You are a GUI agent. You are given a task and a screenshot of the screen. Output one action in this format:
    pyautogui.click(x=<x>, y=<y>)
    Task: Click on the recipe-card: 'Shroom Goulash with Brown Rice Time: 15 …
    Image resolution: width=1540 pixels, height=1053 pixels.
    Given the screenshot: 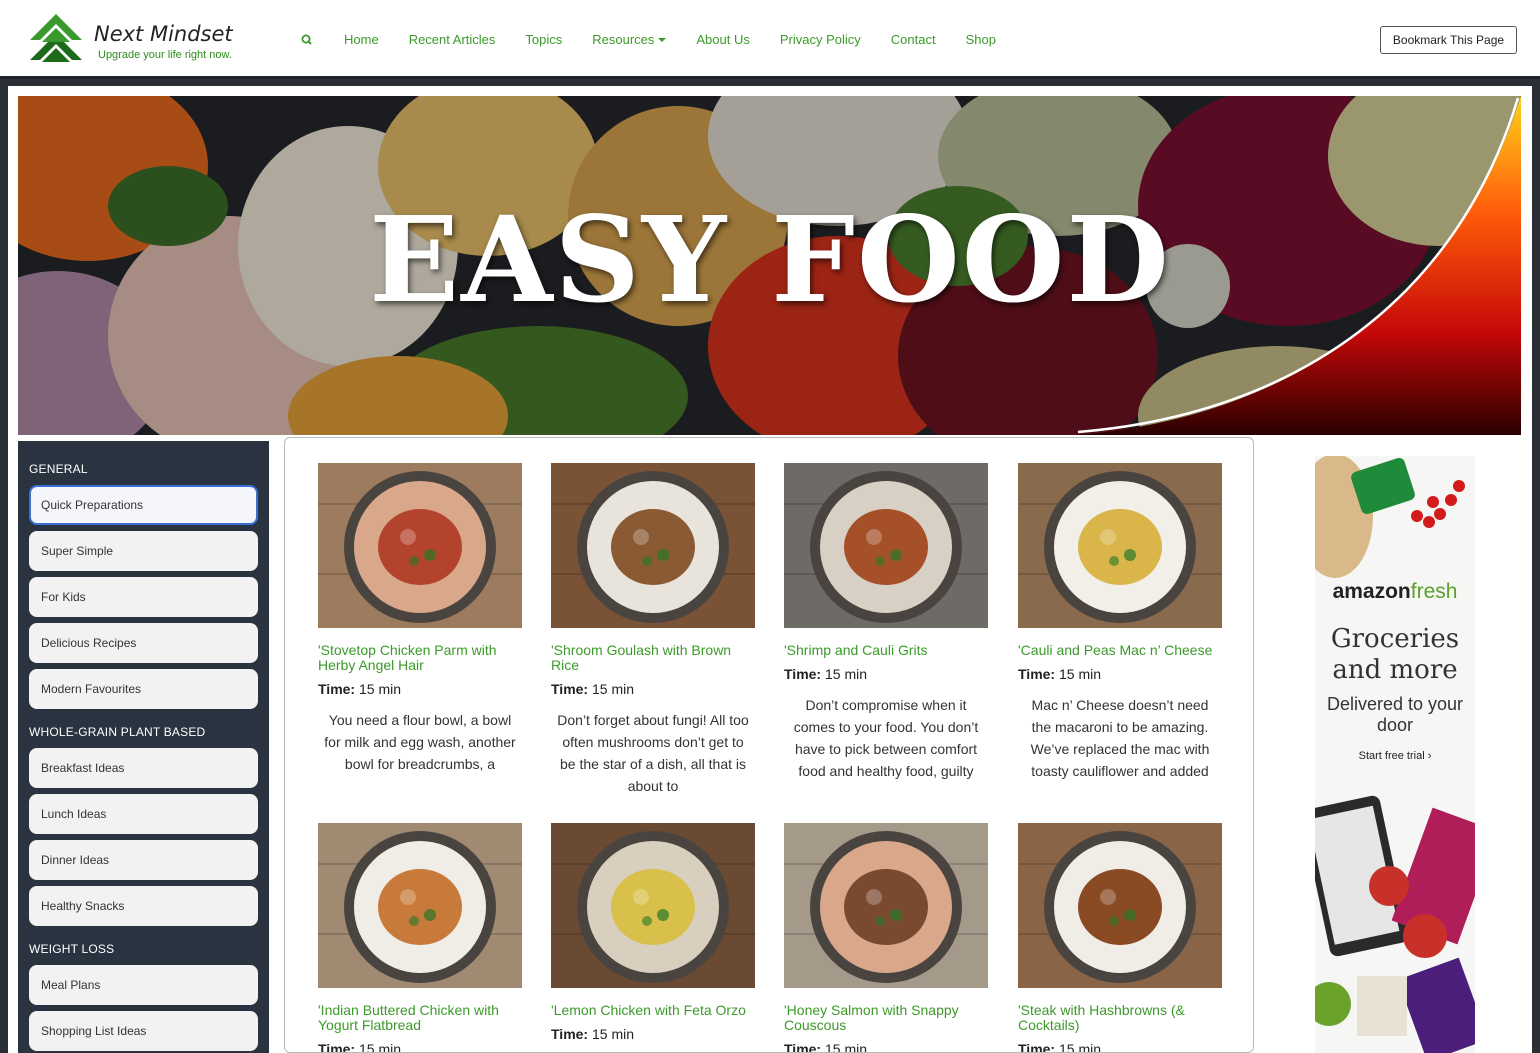 What is the action you would take?
    pyautogui.click(x=653, y=630)
    